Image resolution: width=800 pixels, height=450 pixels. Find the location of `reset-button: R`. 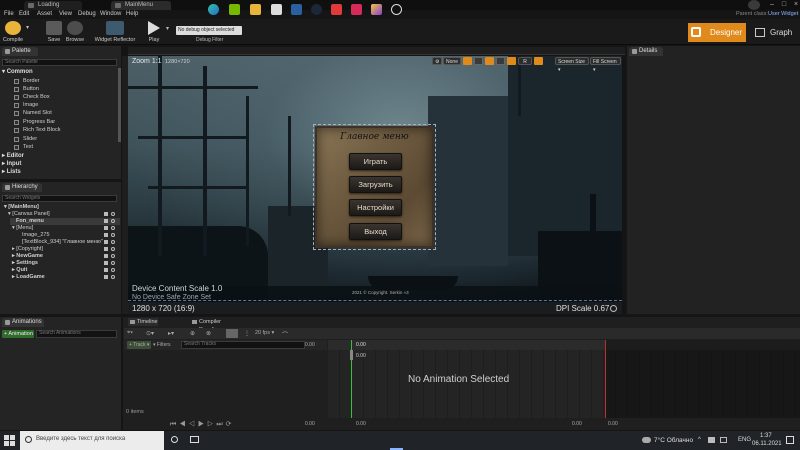

reset-button: R is located at coordinates (525, 61).